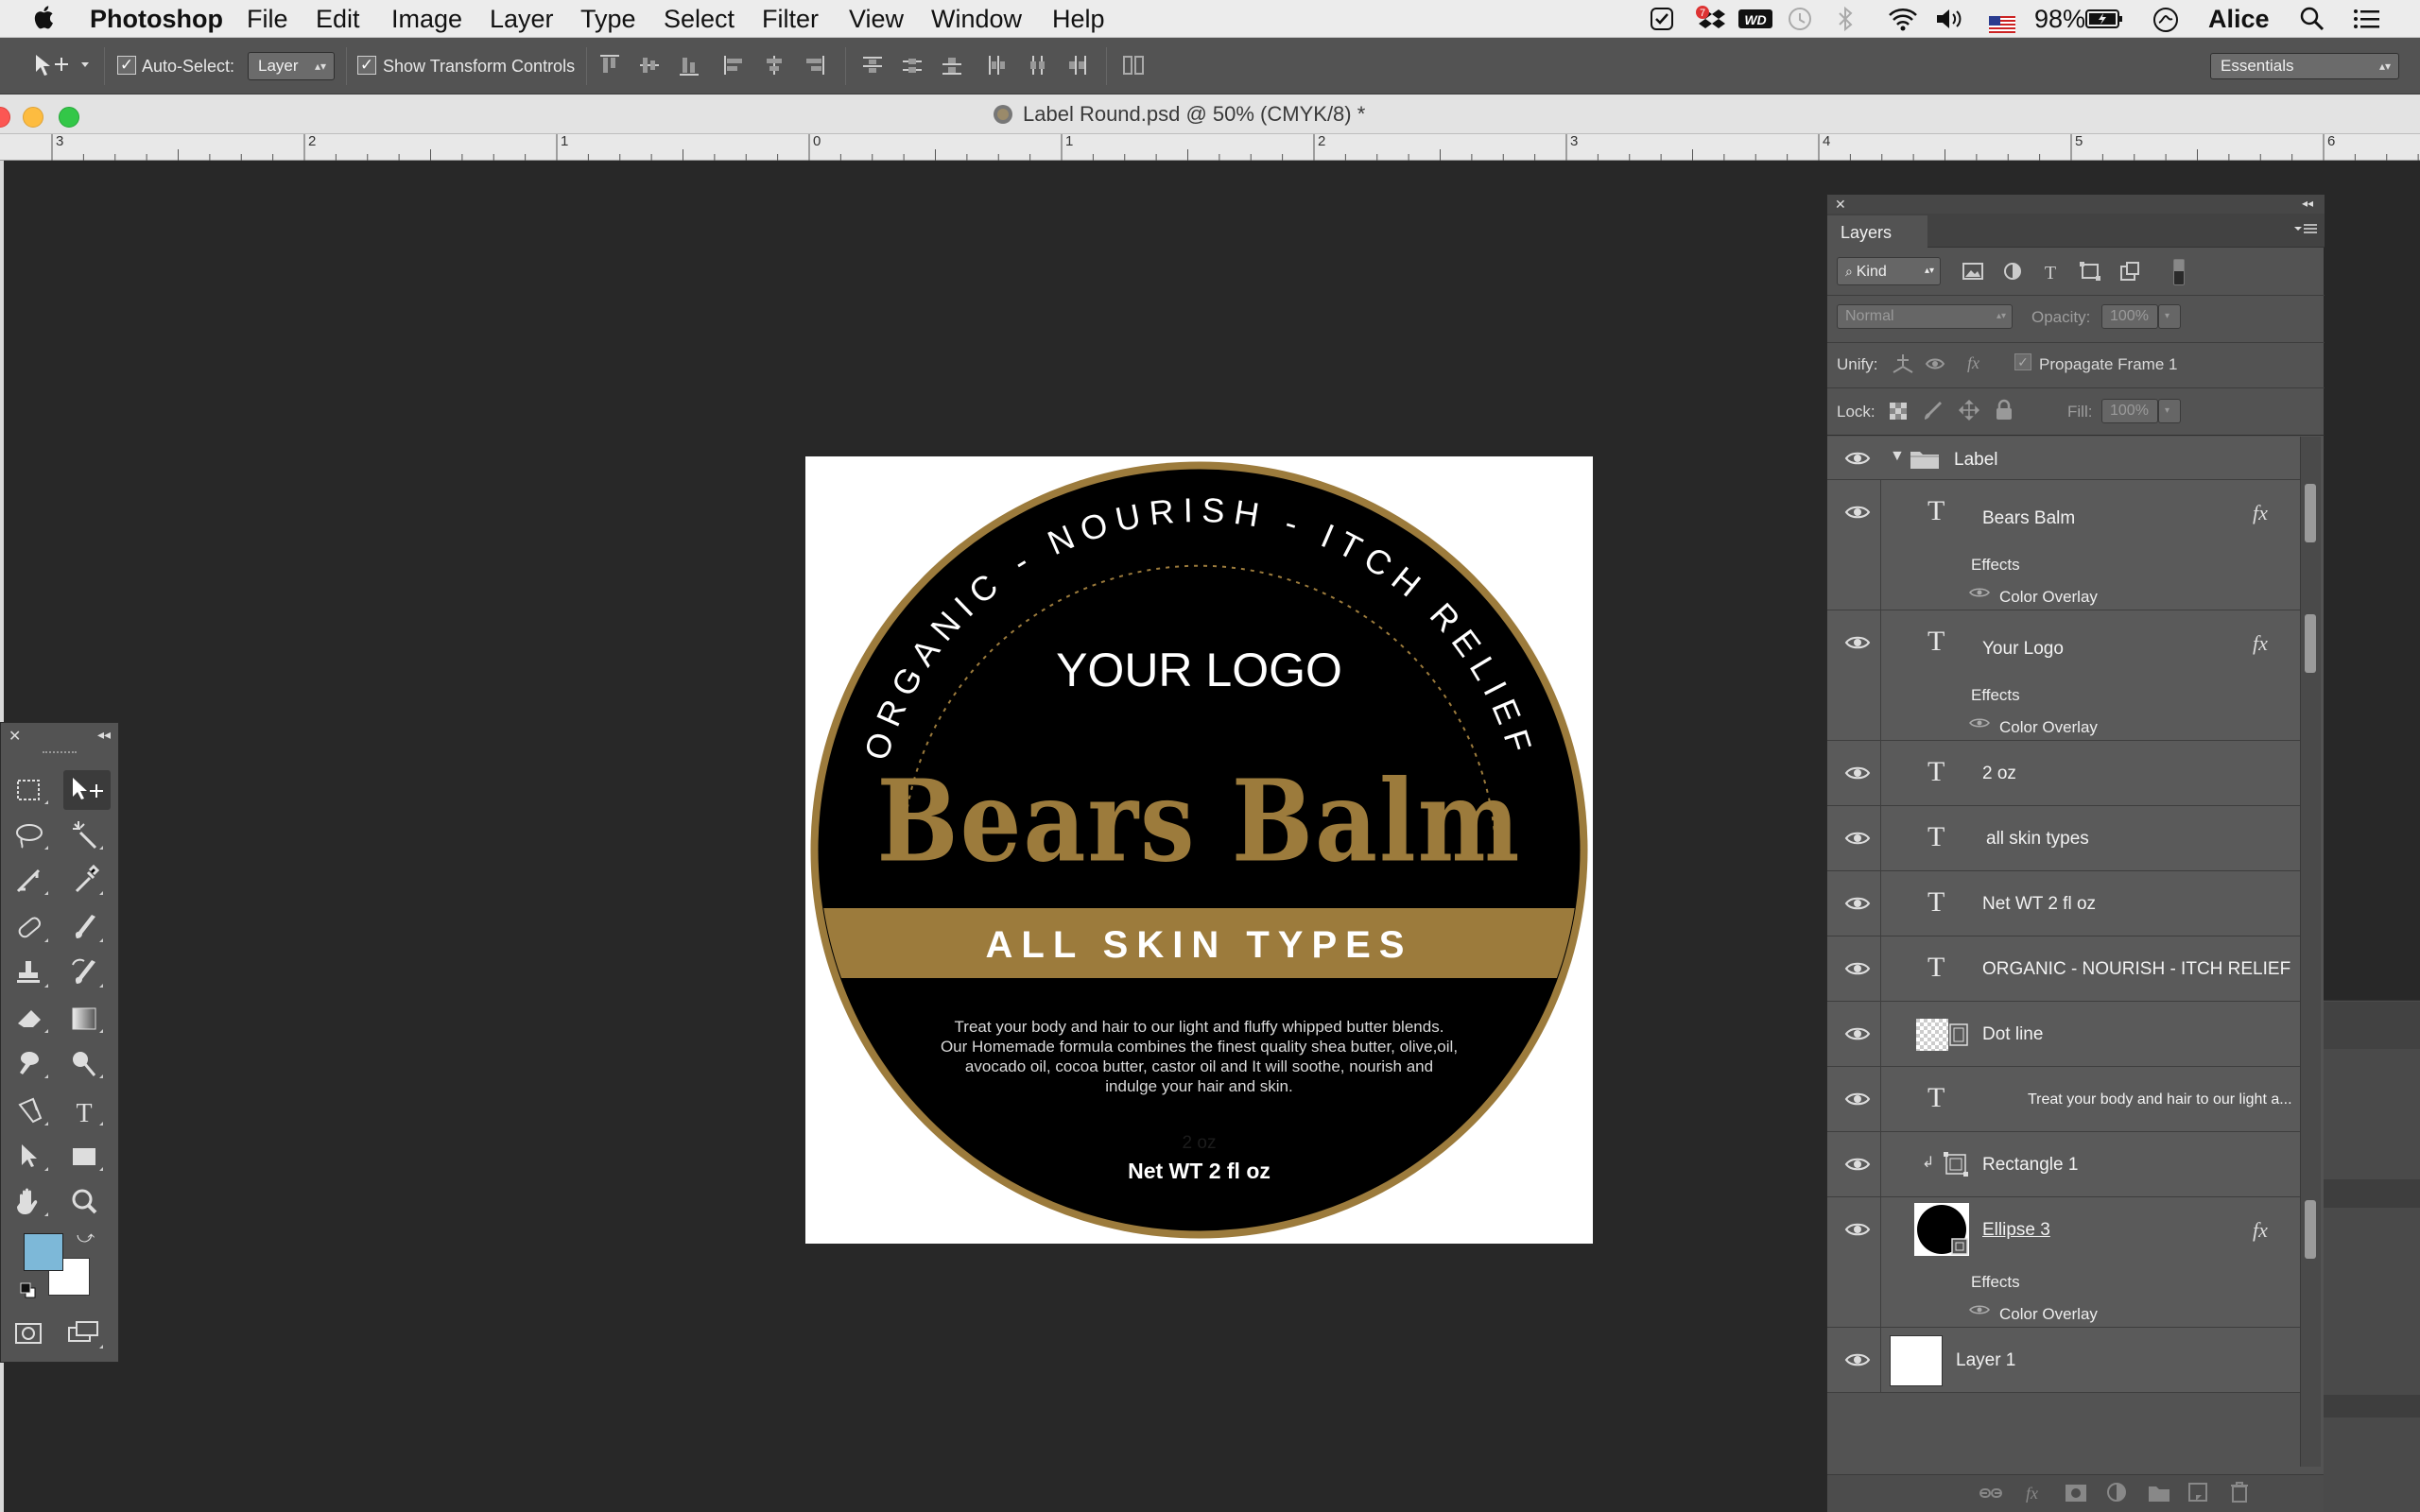 The width and height of the screenshot is (2420, 1512). What do you see at coordinates (87, 1202) in the screenshot?
I see `zoom-tool` at bounding box center [87, 1202].